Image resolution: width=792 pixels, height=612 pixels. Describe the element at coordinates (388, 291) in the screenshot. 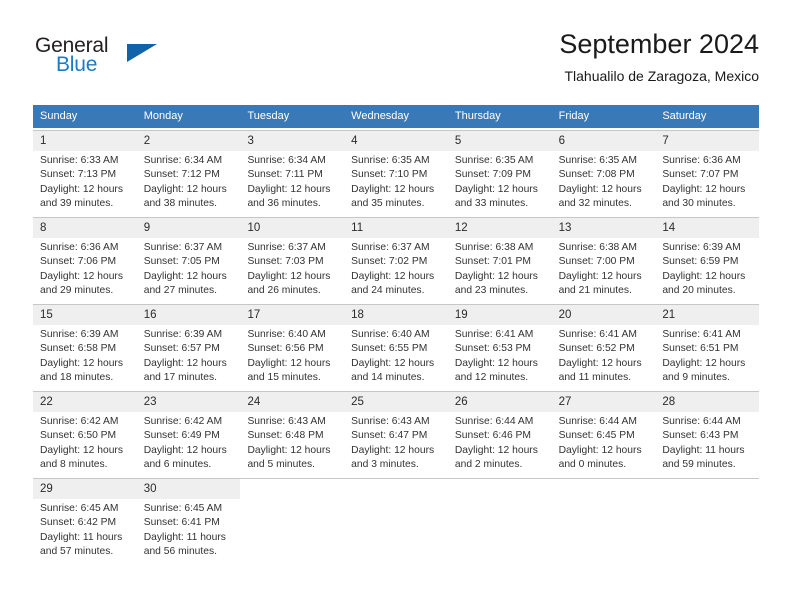

I see `daylight-text-line2: and 24 minutes.` at that location.